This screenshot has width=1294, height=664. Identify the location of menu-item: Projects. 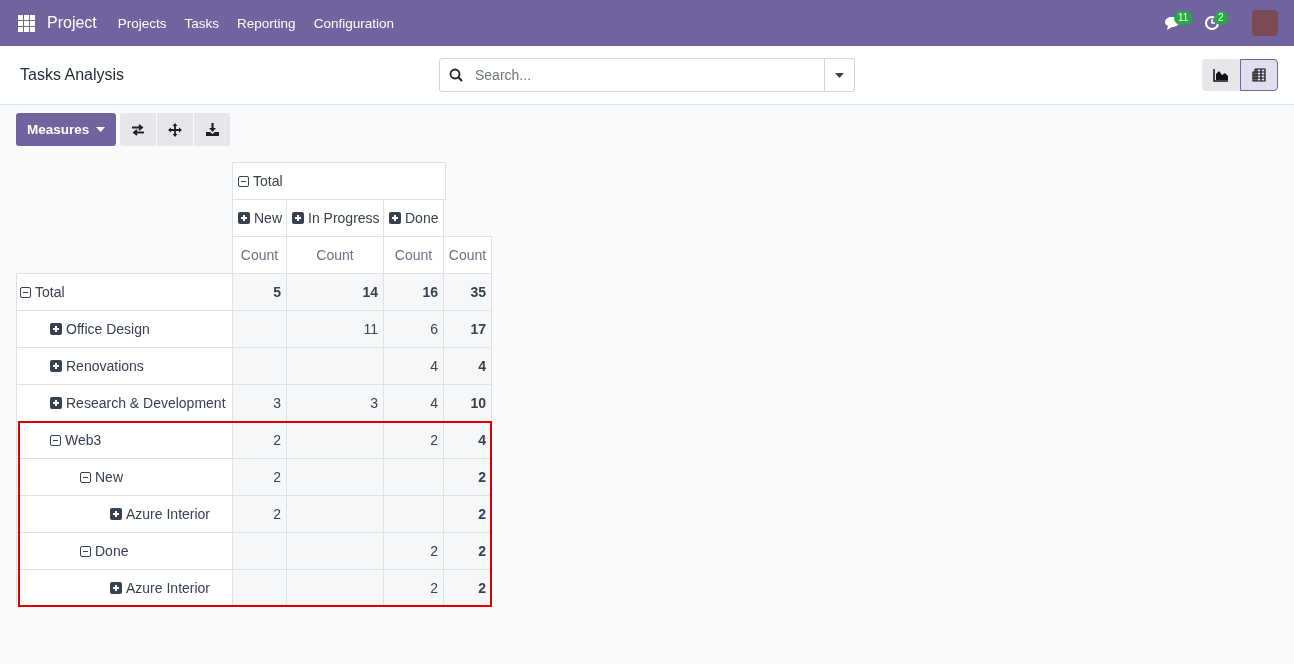
(142, 23).